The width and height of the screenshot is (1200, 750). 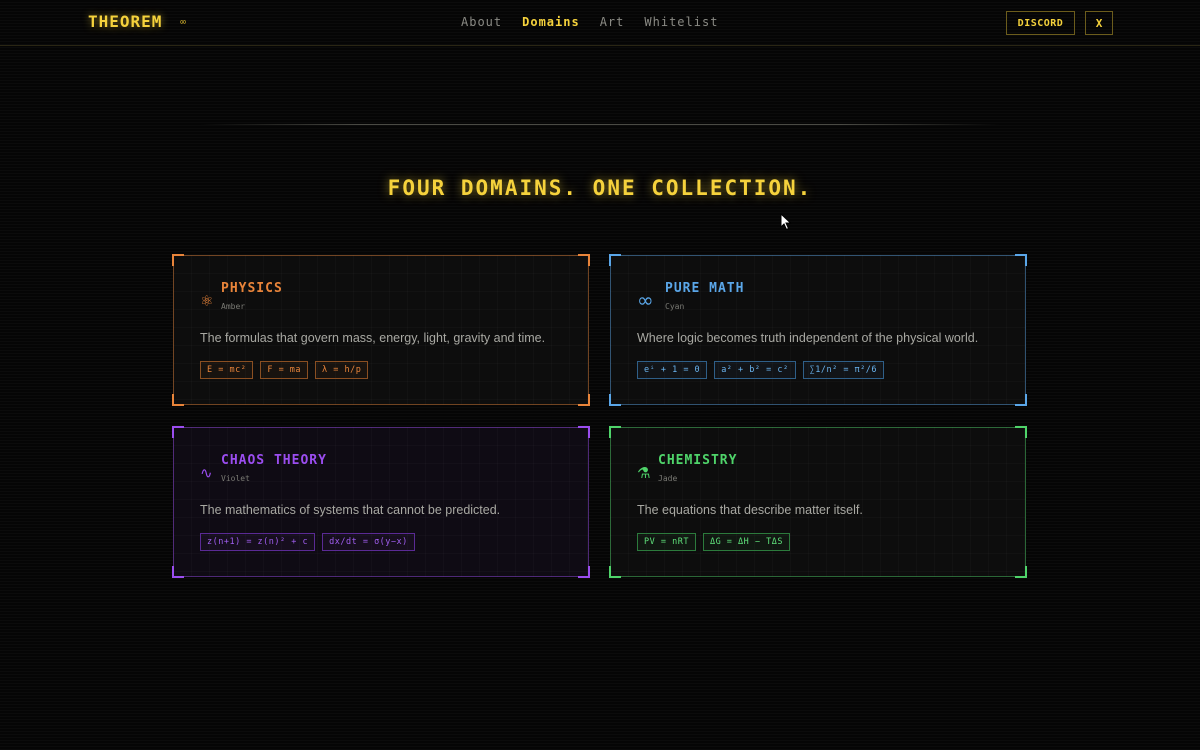 I want to click on discord-button: DISCORD, so click(x=1040, y=23).